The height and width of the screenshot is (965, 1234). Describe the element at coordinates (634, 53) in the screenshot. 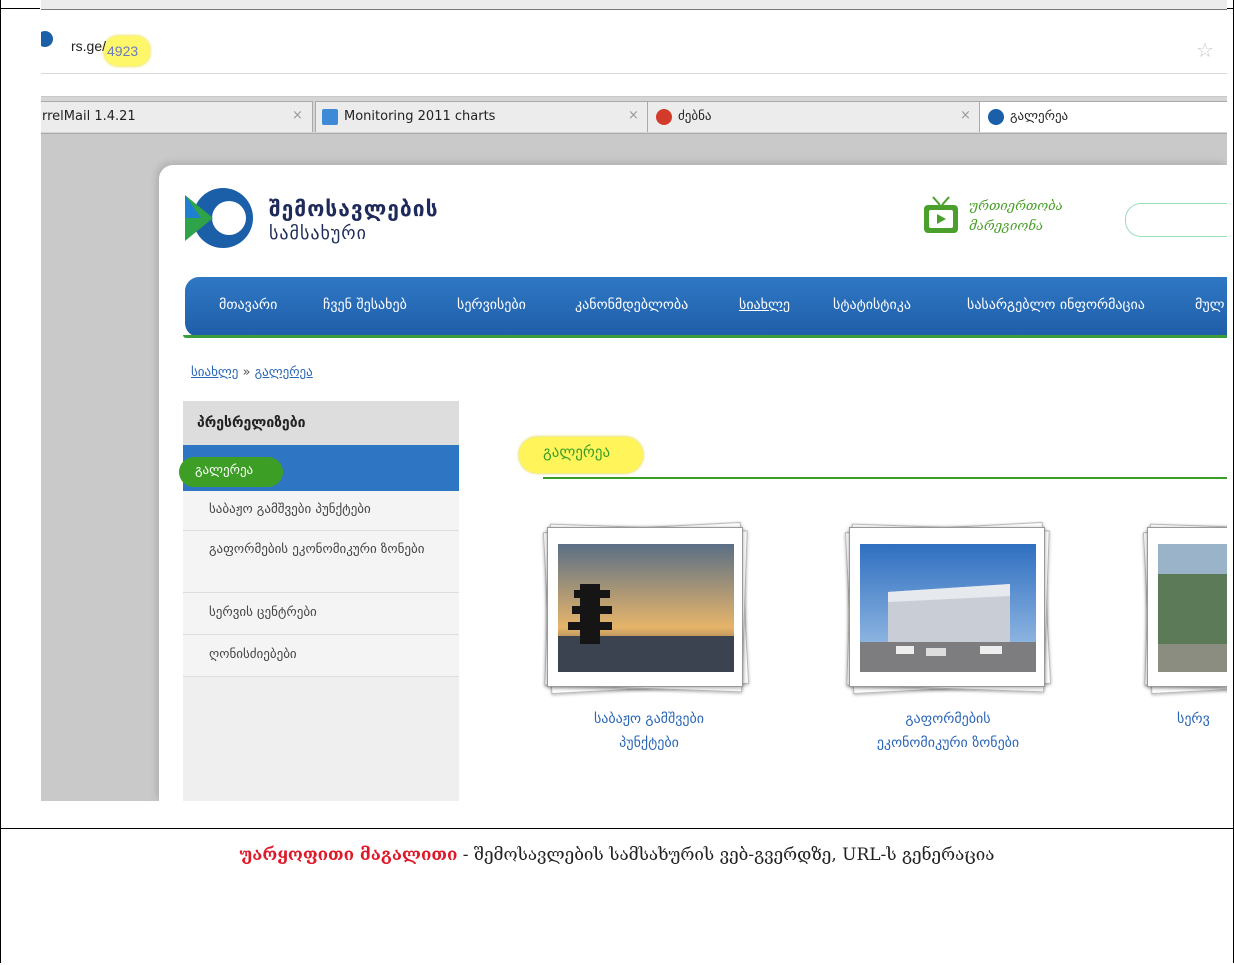

I see `address-bar-row: rs.ge/ 4923 ☆` at that location.